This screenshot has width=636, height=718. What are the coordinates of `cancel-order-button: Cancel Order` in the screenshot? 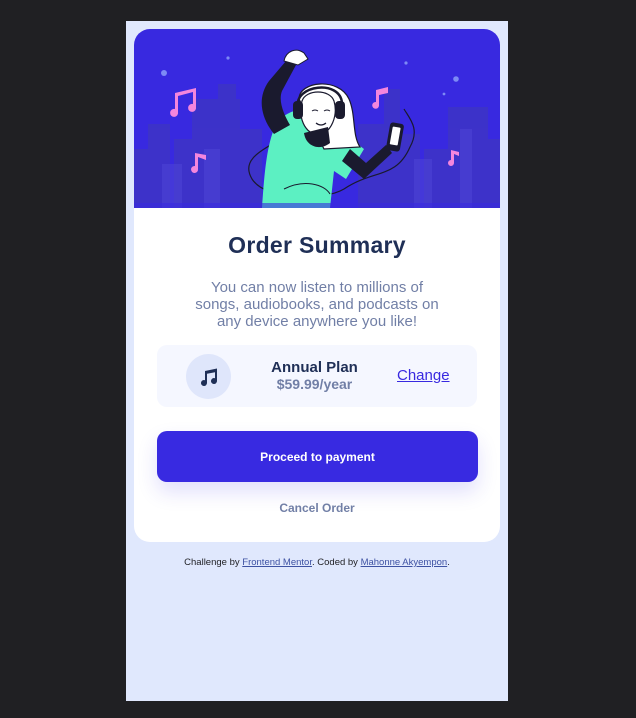 It's located at (317, 508).